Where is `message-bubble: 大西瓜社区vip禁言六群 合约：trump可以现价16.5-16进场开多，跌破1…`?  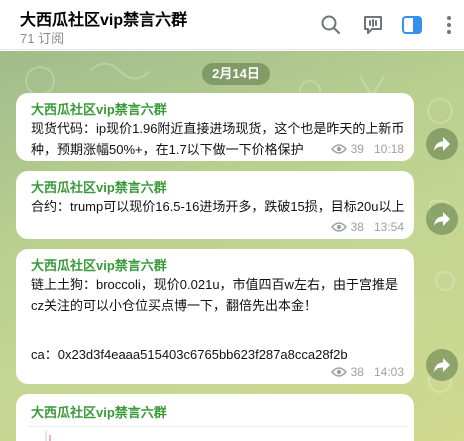
message-bubble: 大西瓜社区vip禁言六群 合约：trump可以现价16.5-16进场开多，跌破1… is located at coordinates (215, 205).